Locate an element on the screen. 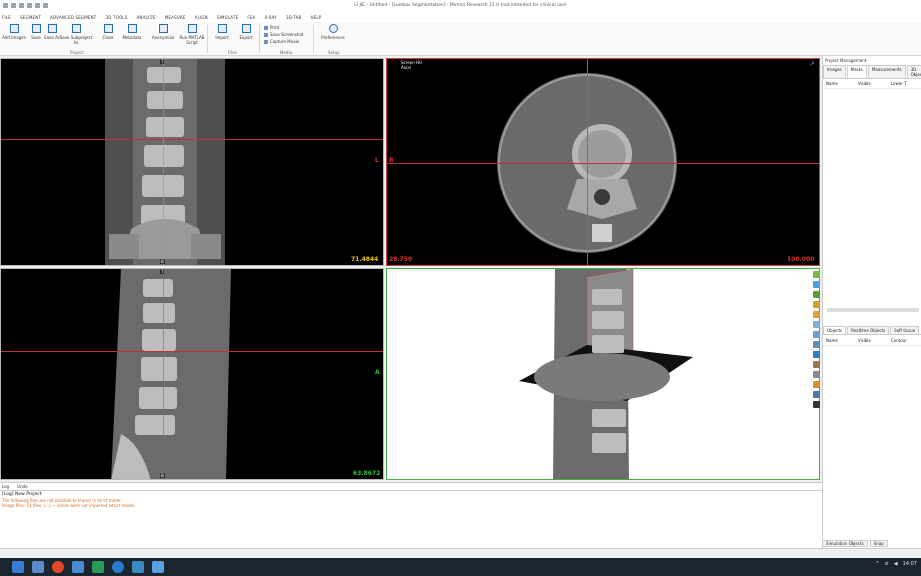 This screenshot has height=576, width=921. print-icon is located at coordinates (266, 28).